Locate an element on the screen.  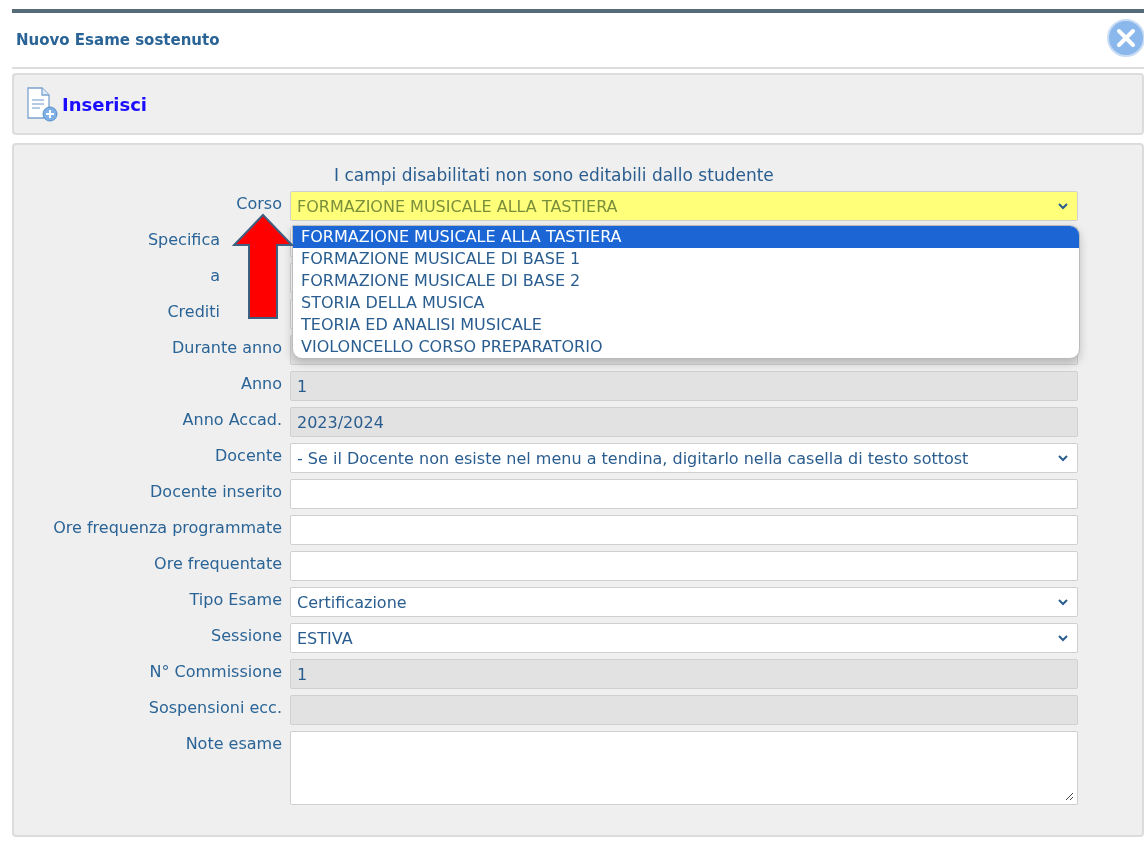
select-field: - Se il Docente non esiste nel menu a tendina, digitarlo nella casella di testo sottost is located at coordinates (684, 458).